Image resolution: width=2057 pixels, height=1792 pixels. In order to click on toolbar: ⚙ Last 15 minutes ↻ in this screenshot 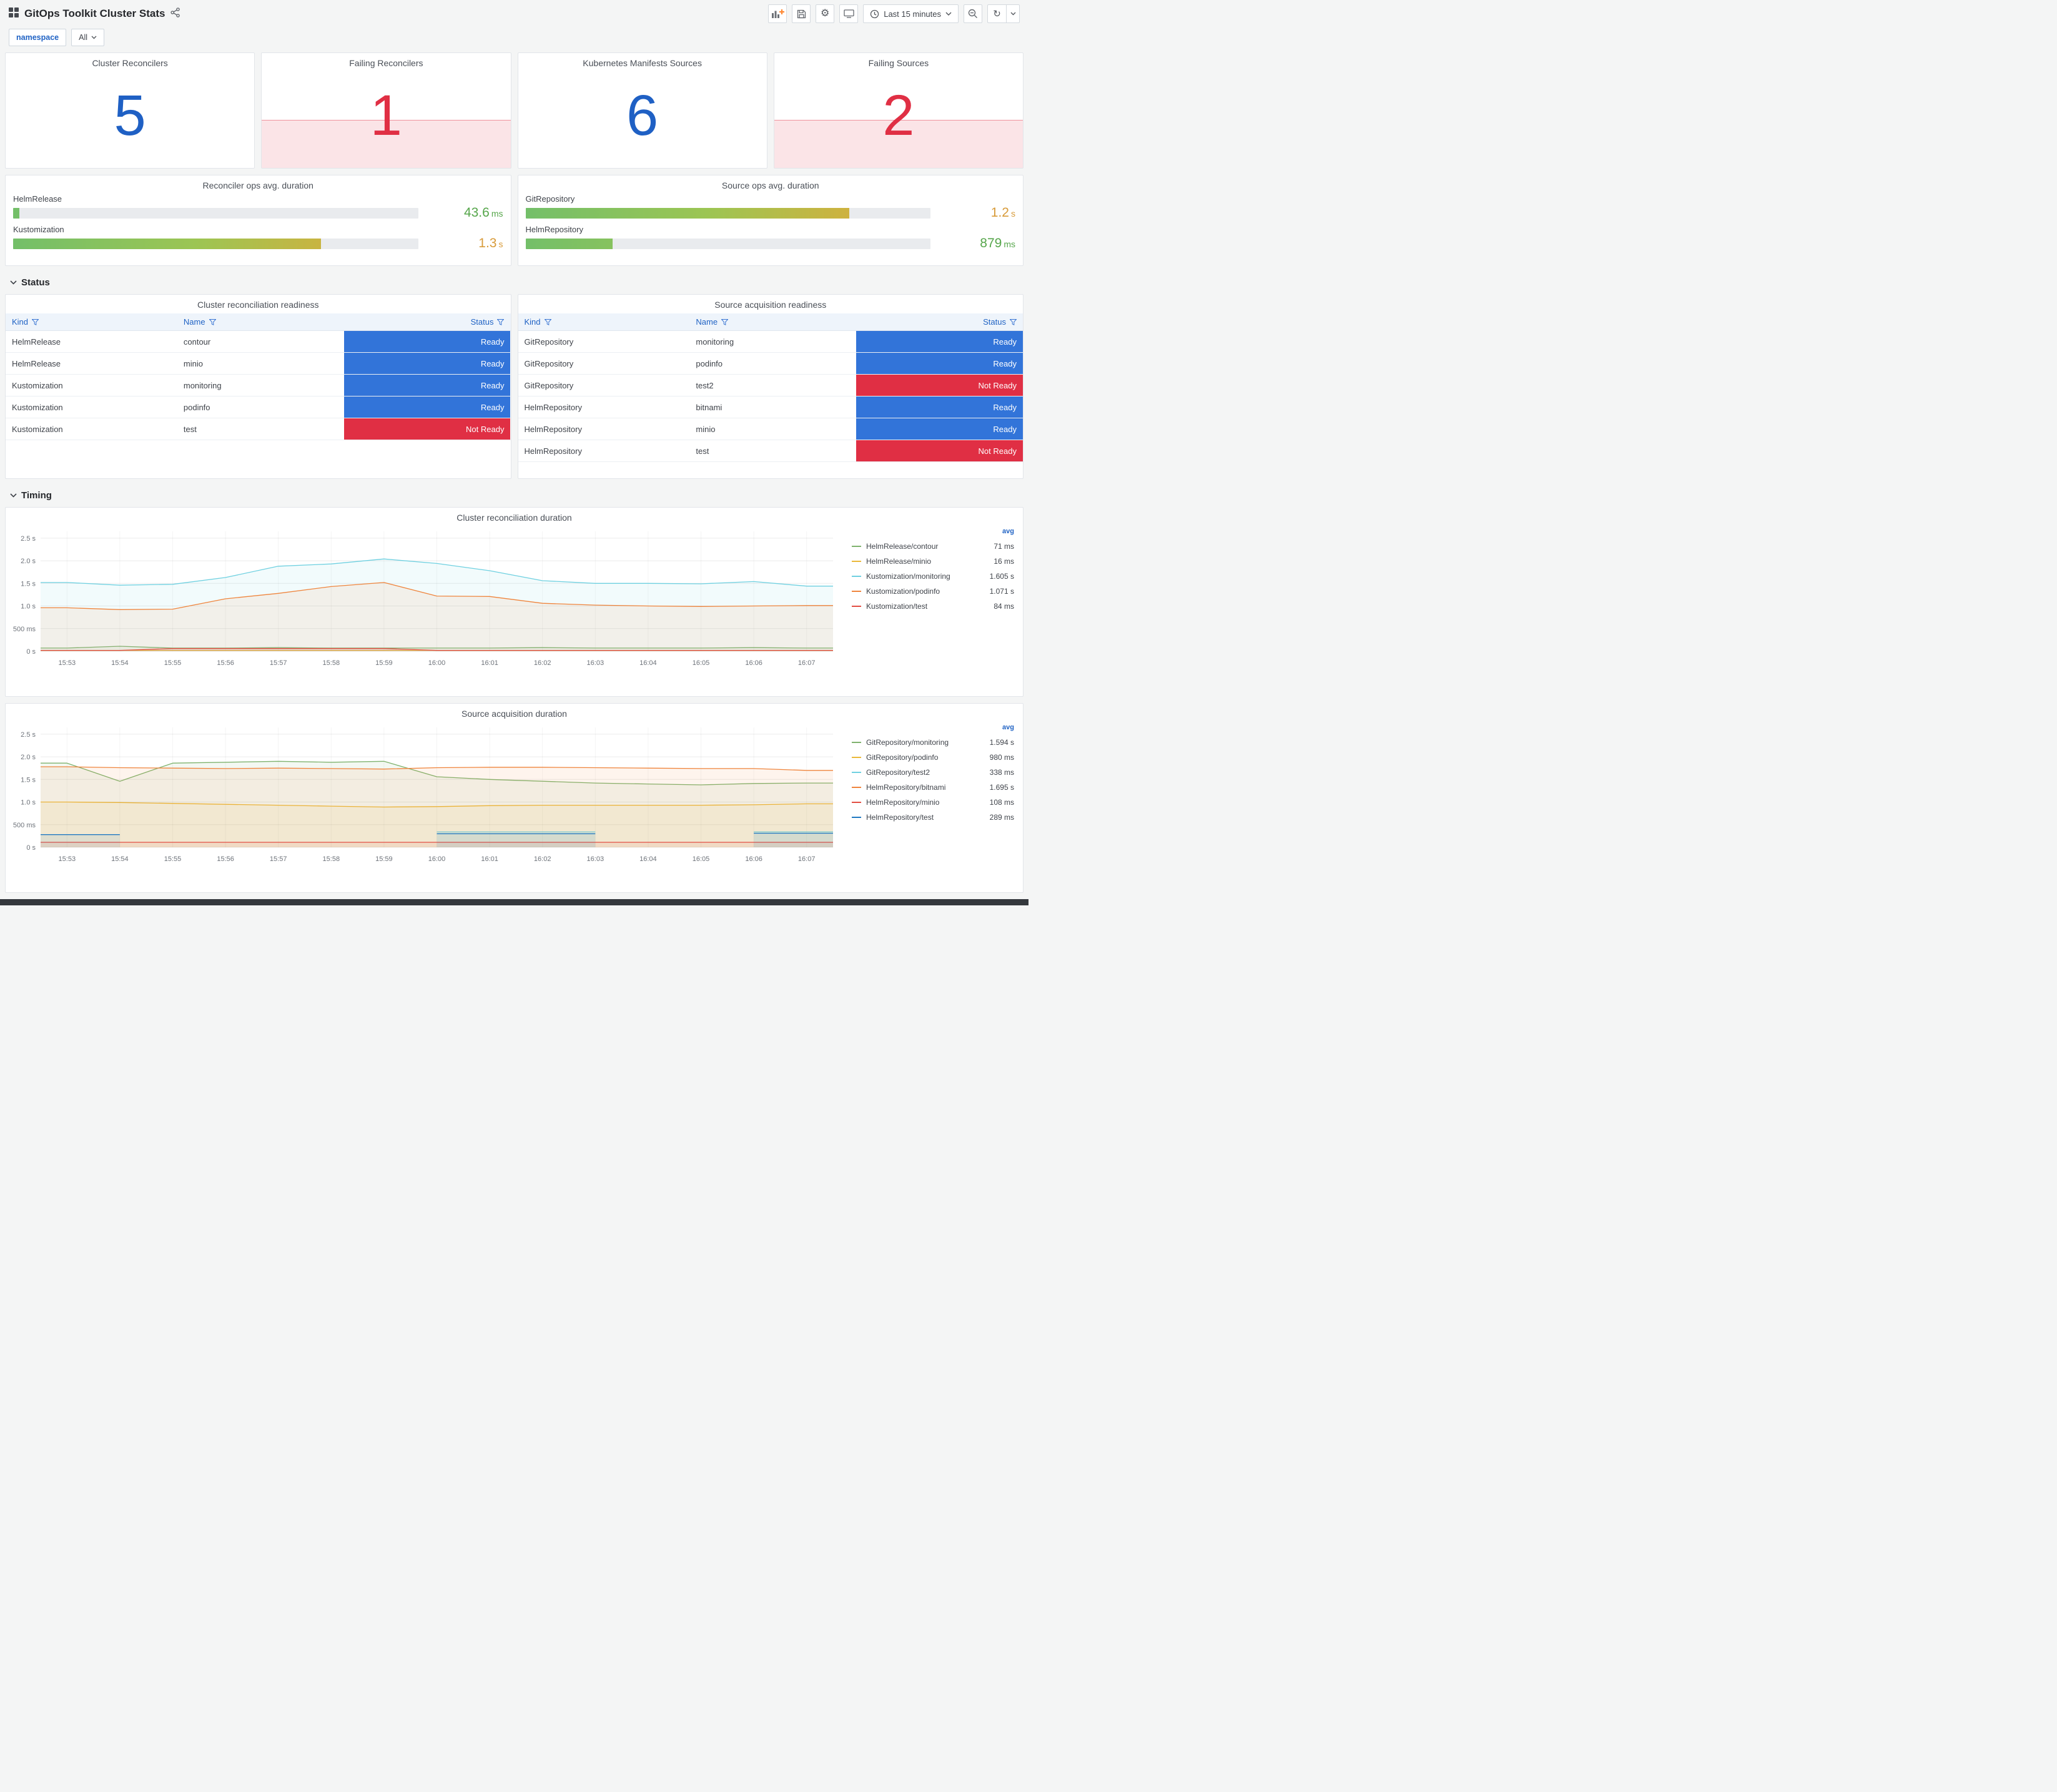, I will do `click(894, 13)`.